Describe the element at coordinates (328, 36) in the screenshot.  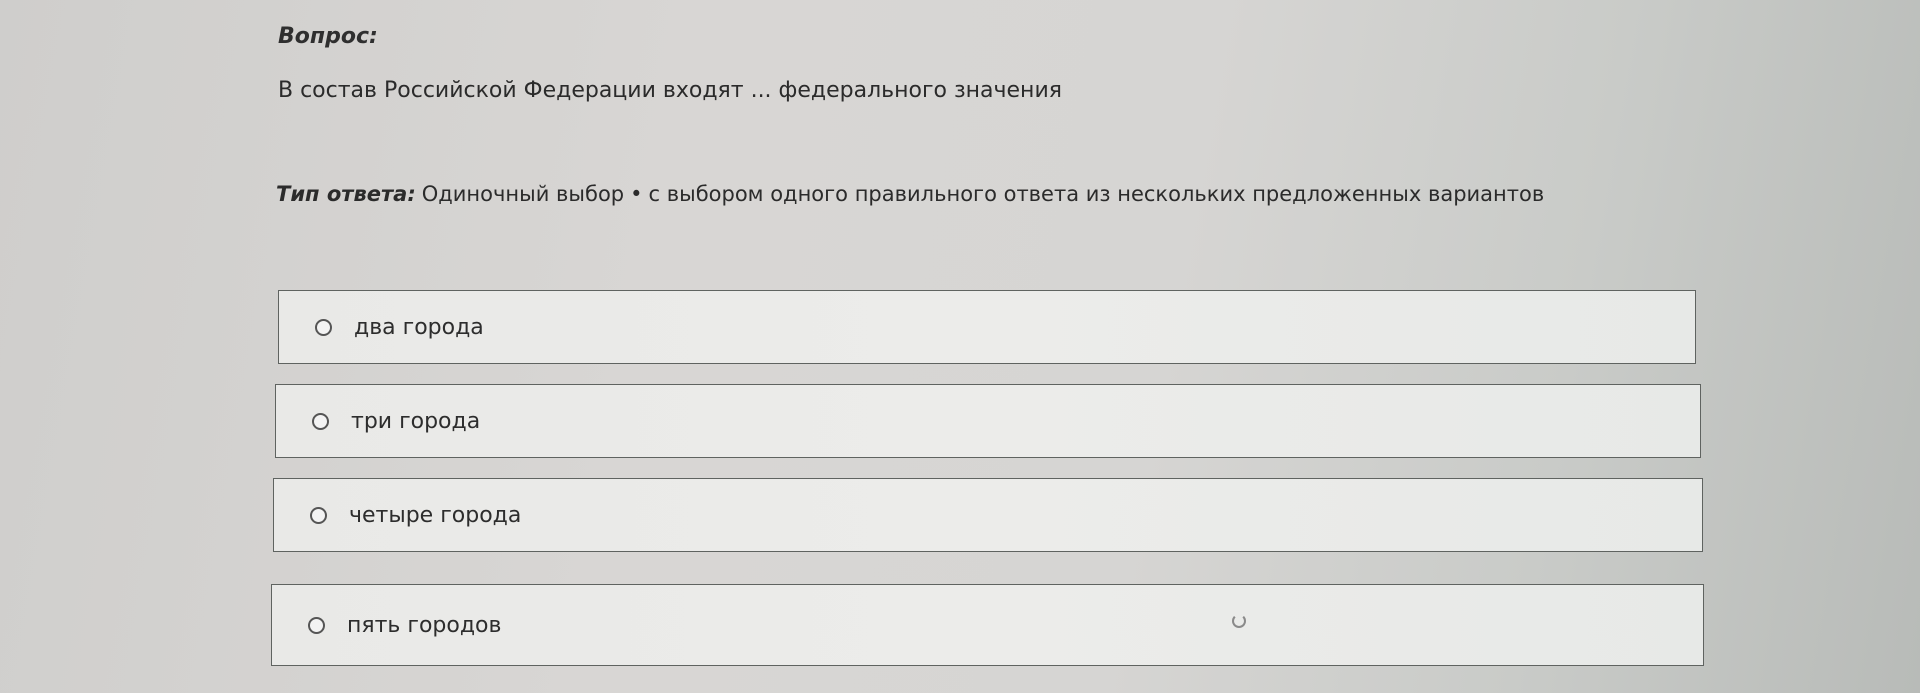
I see `question-label: Вопрос:` at that location.